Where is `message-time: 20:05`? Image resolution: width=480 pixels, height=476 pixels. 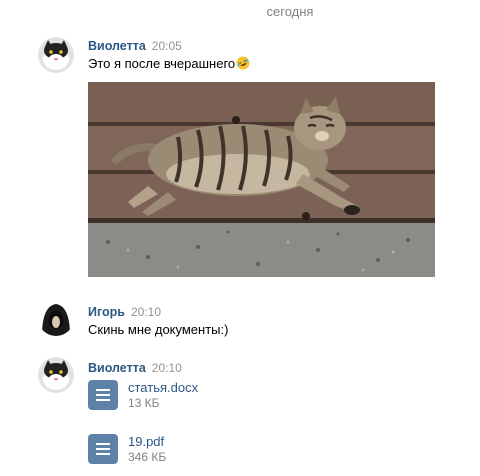
message-time: 20:05 is located at coordinates (167, 46).